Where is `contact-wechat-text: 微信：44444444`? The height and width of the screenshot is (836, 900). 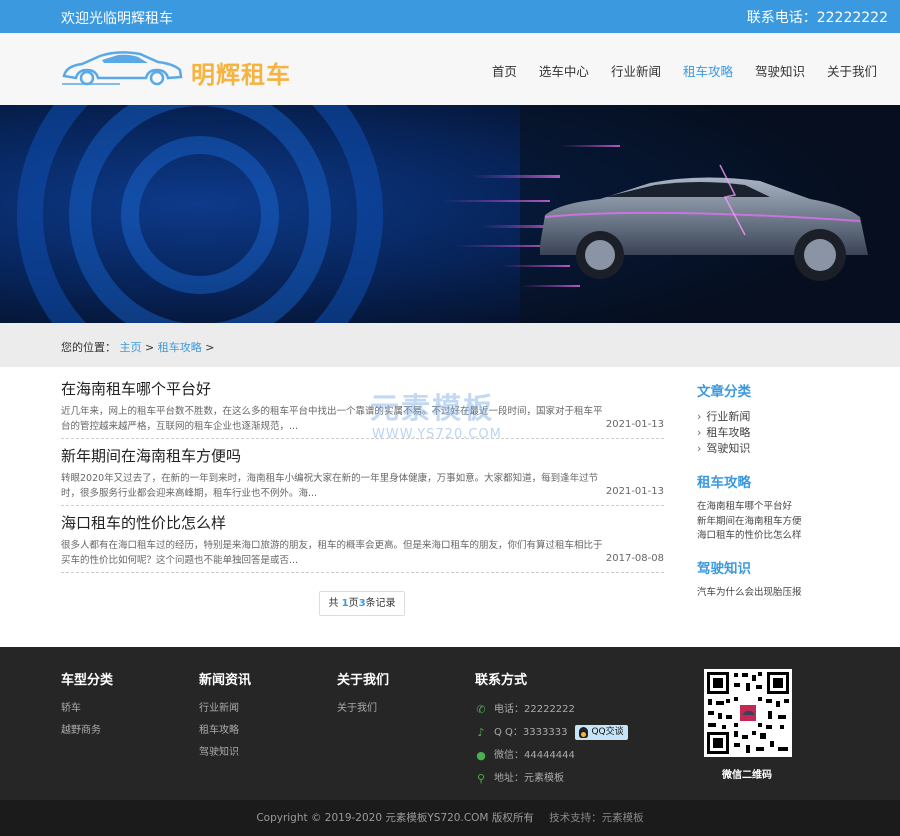
contact-wechat-text: 微信：44444444 is located at coordinates (534, 755).